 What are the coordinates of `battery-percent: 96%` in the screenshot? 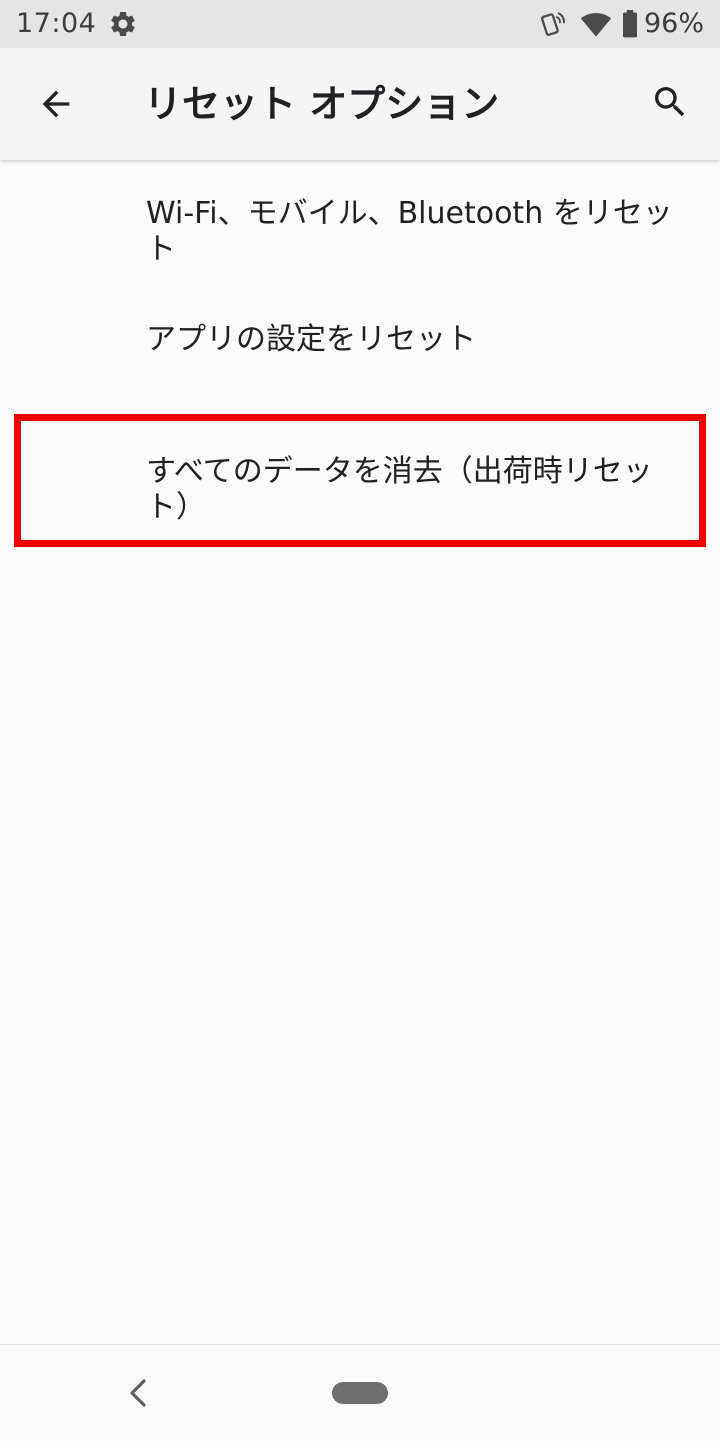 It's located at (673, 23).